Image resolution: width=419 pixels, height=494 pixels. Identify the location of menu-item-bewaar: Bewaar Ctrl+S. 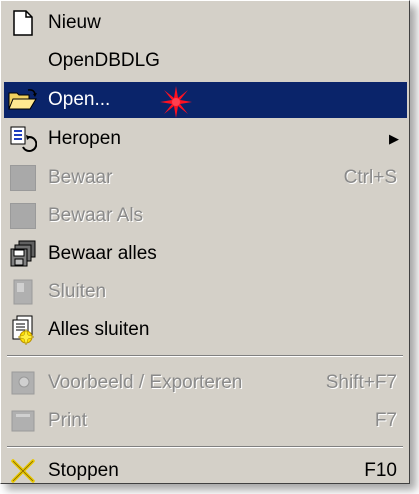
(205, 178).